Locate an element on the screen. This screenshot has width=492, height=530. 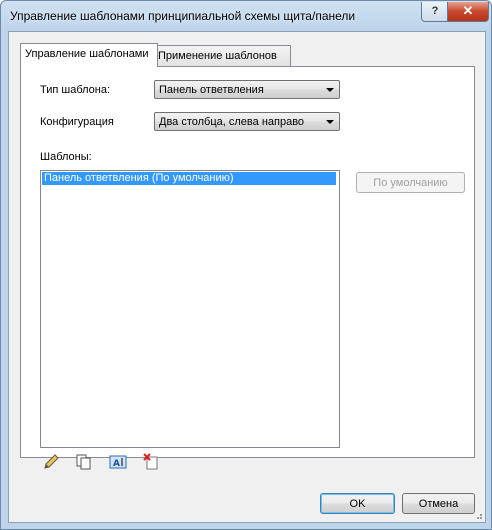
template-type-select: Панель ответвления is located at coordinates (247, 89).